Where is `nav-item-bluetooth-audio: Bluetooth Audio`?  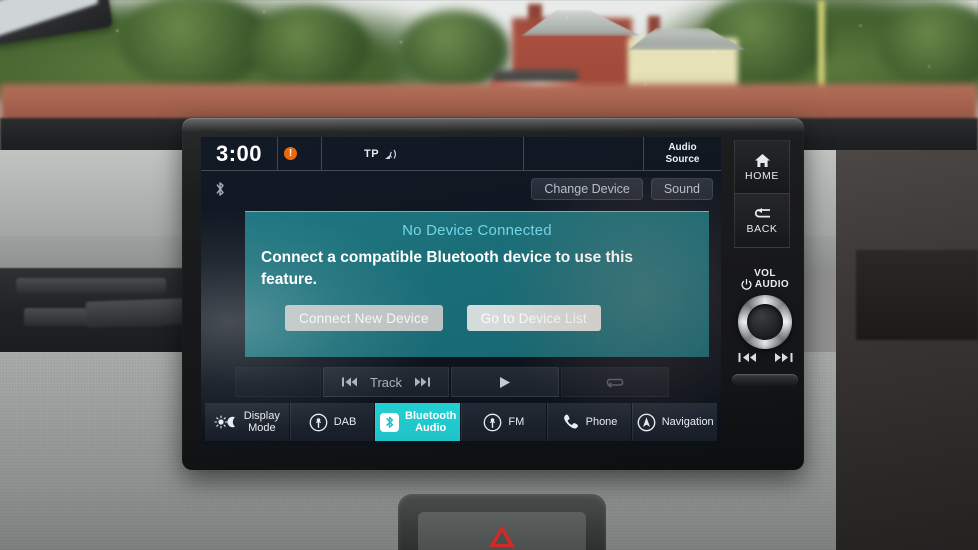
nav-item-bluetooth-audio: Bluetooth Audio is located at coordinates (418, 422).